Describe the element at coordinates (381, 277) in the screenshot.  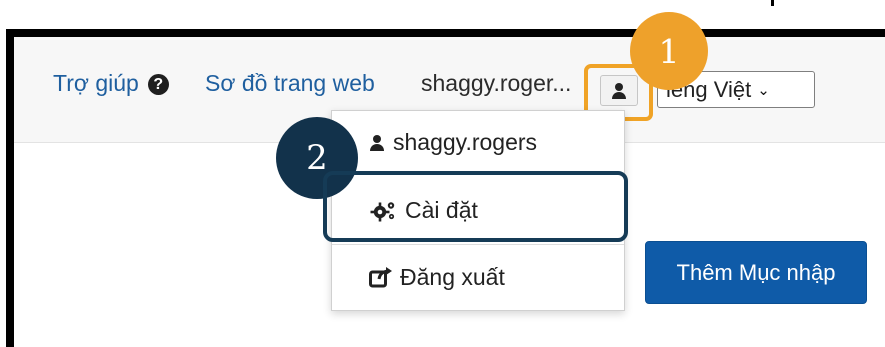
I see `share-out-icon` at that location.